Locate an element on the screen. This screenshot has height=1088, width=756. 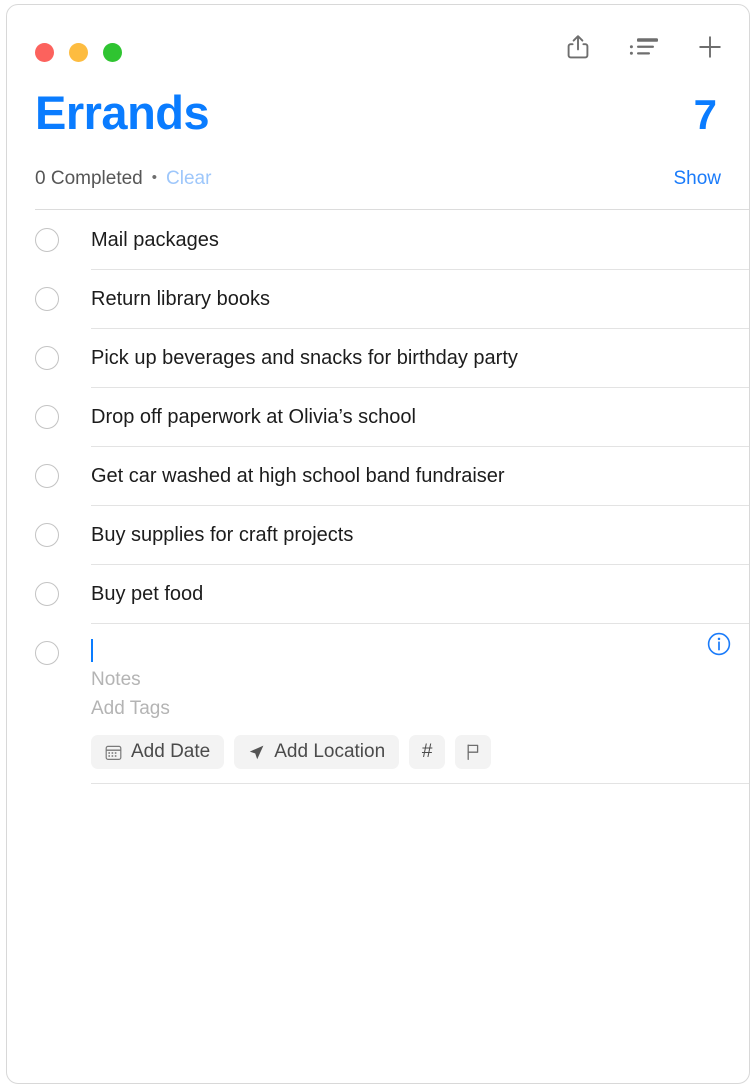
window-toolbar is located at coordinates (378, 47).